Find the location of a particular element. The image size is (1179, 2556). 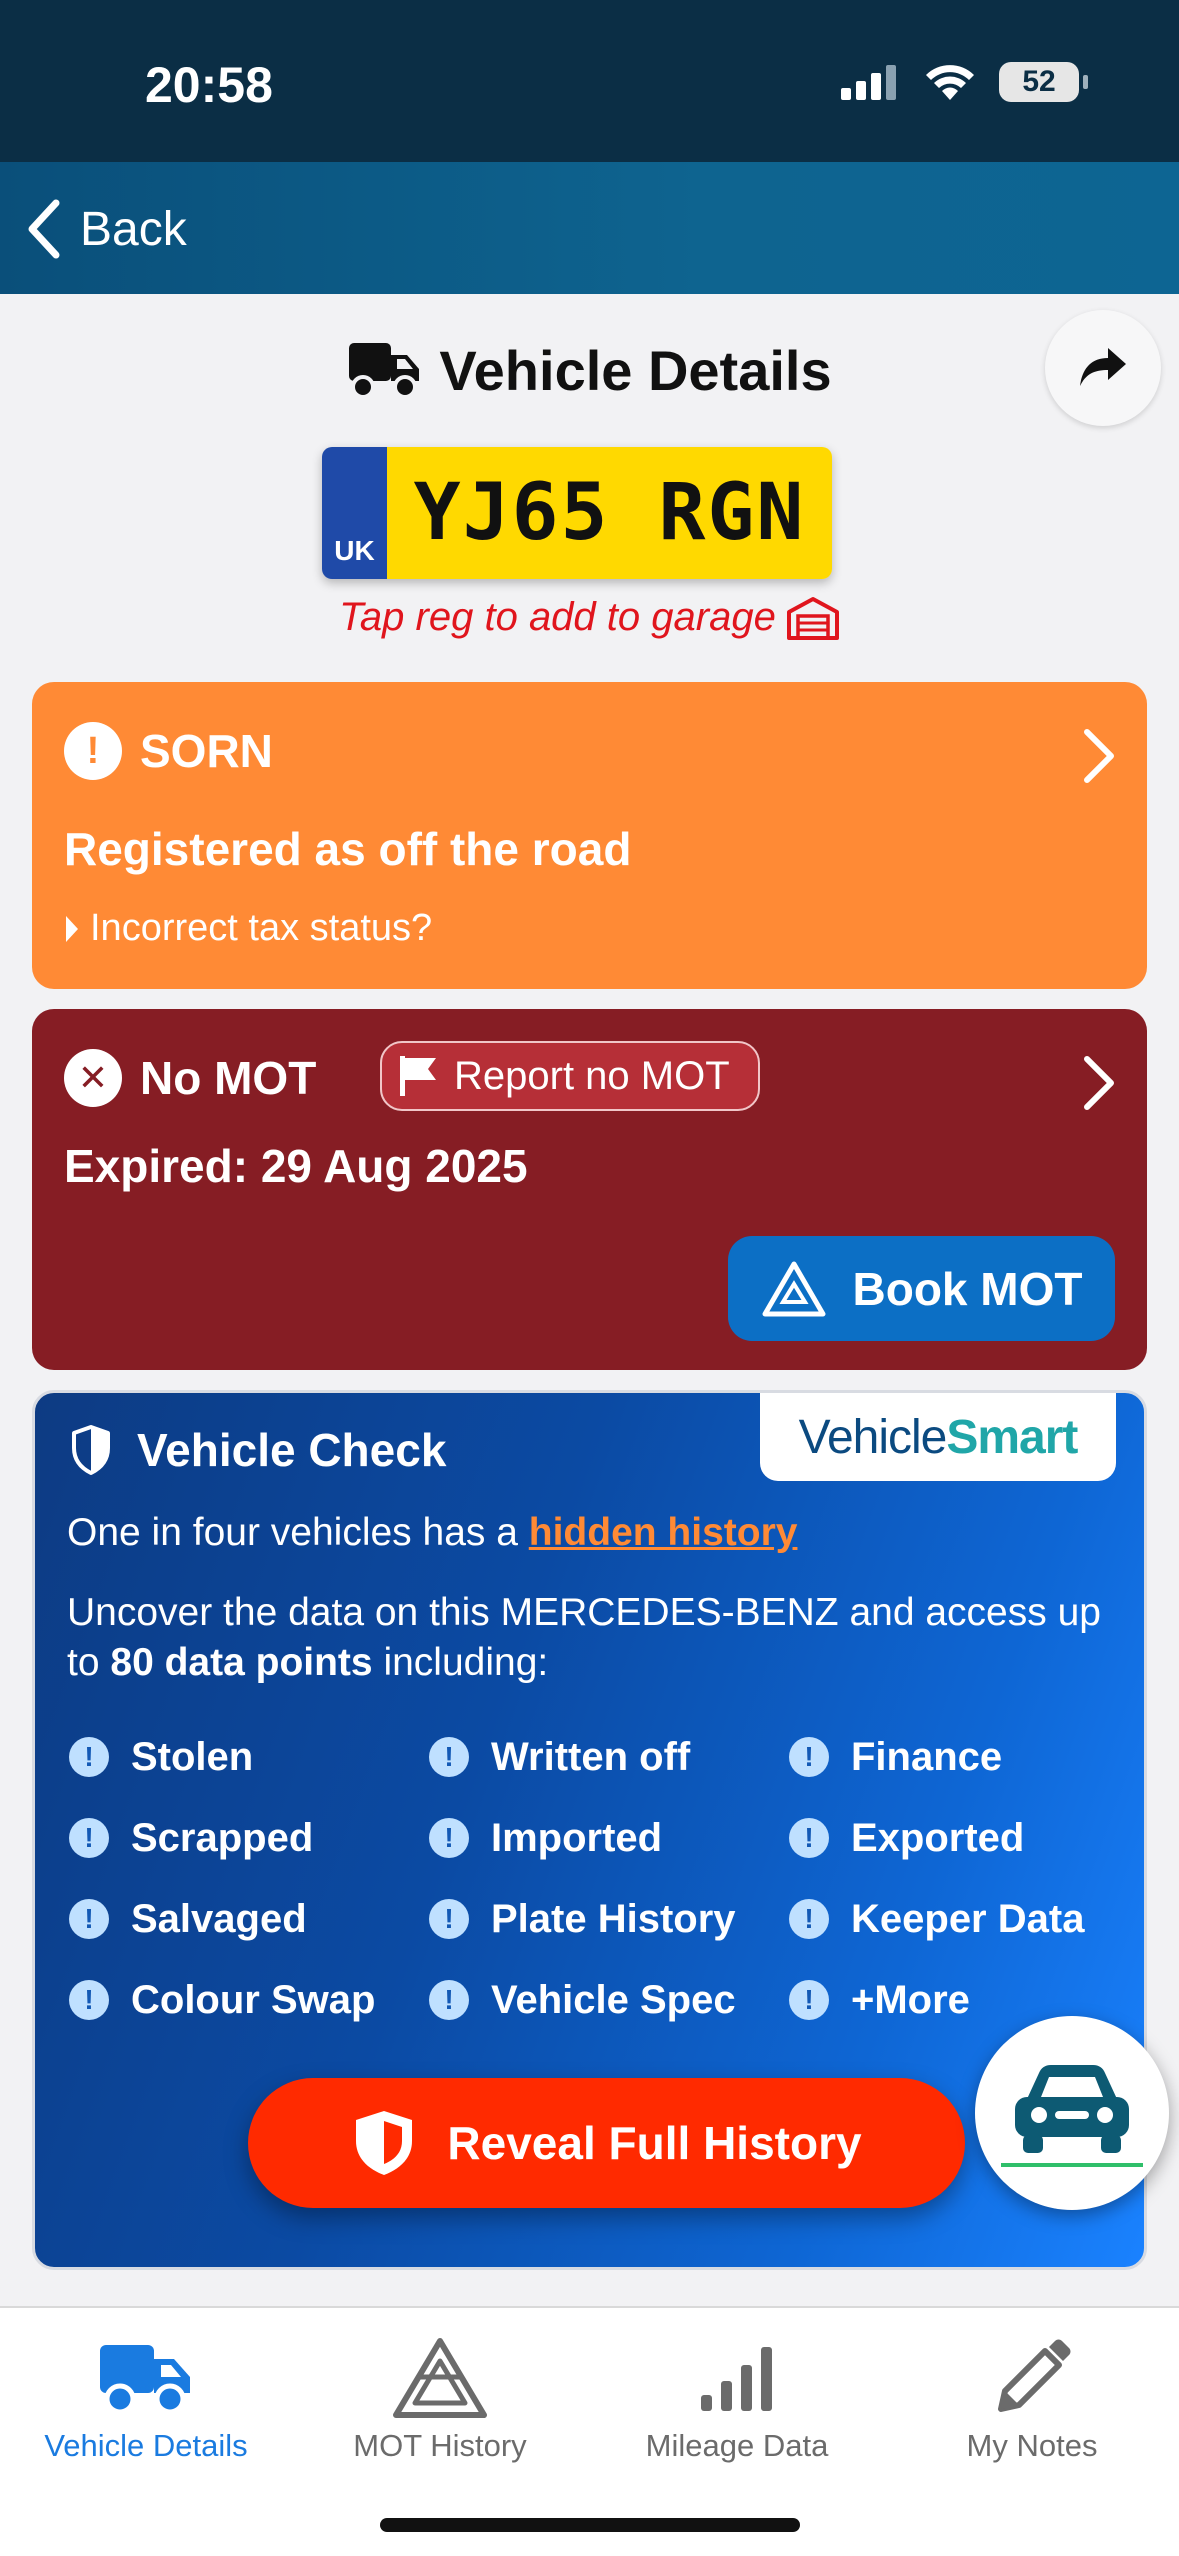

share-button is located at coordinates (1103, 368).